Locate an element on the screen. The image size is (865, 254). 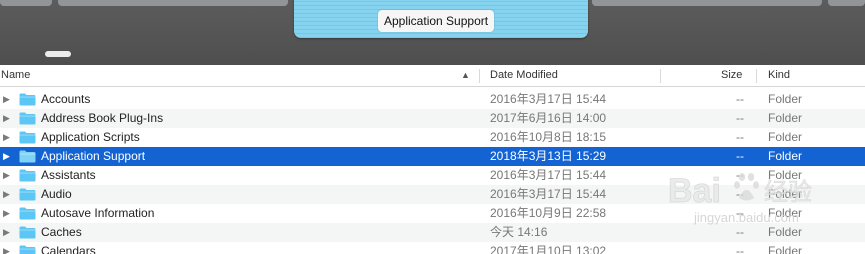
table-row: ▶ Caches 今天 14:16 -- Folder is located at coordinates (432, 232).